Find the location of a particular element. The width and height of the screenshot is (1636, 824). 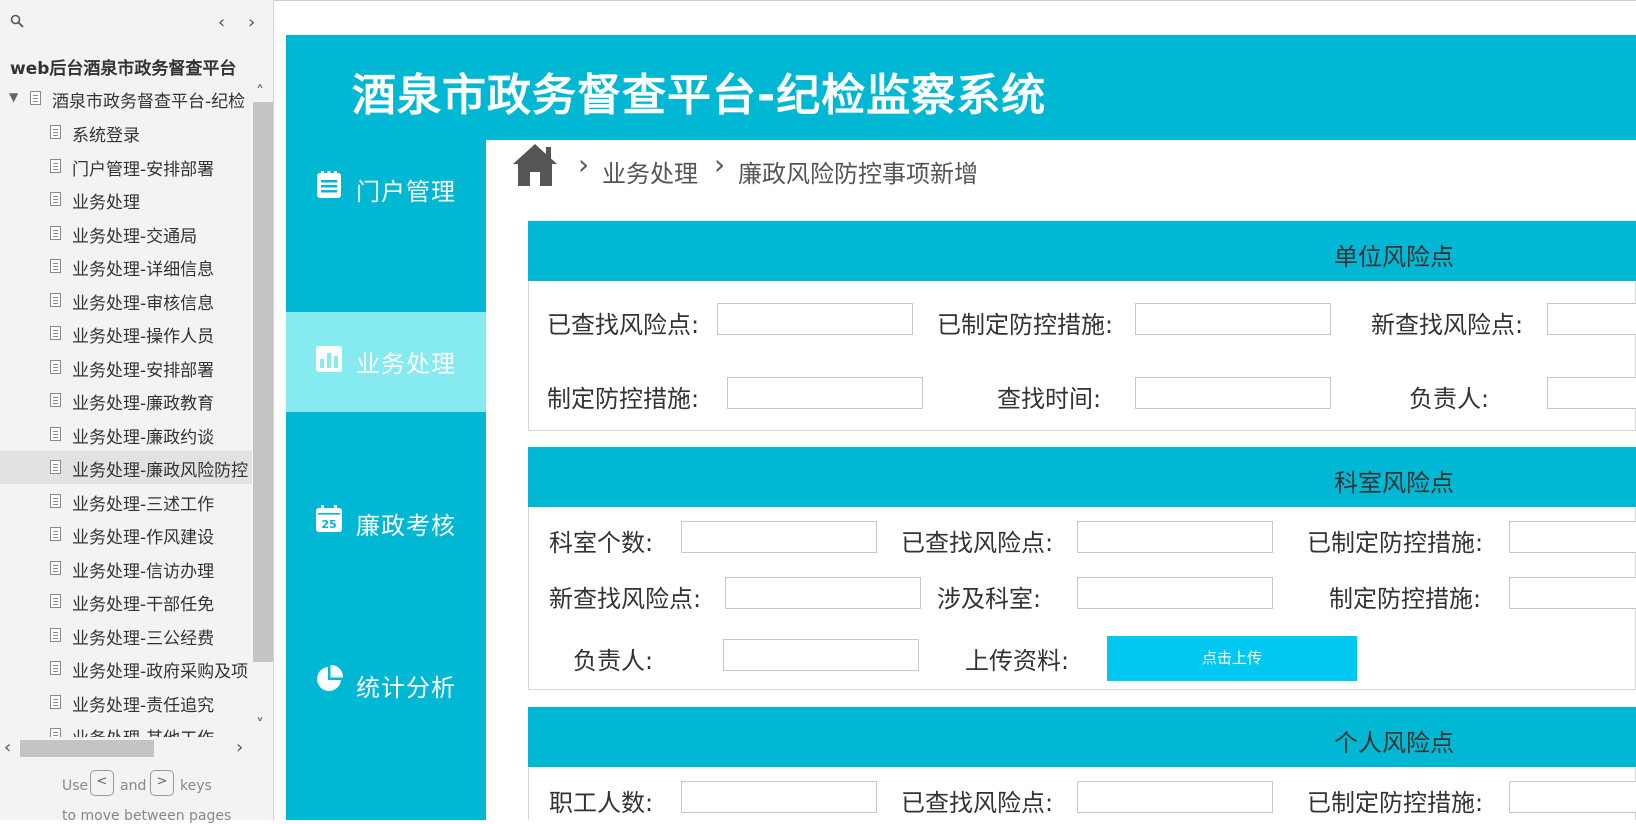

tree-item-label: 业务处理-审核信息 is located at coordinates (143, 303).